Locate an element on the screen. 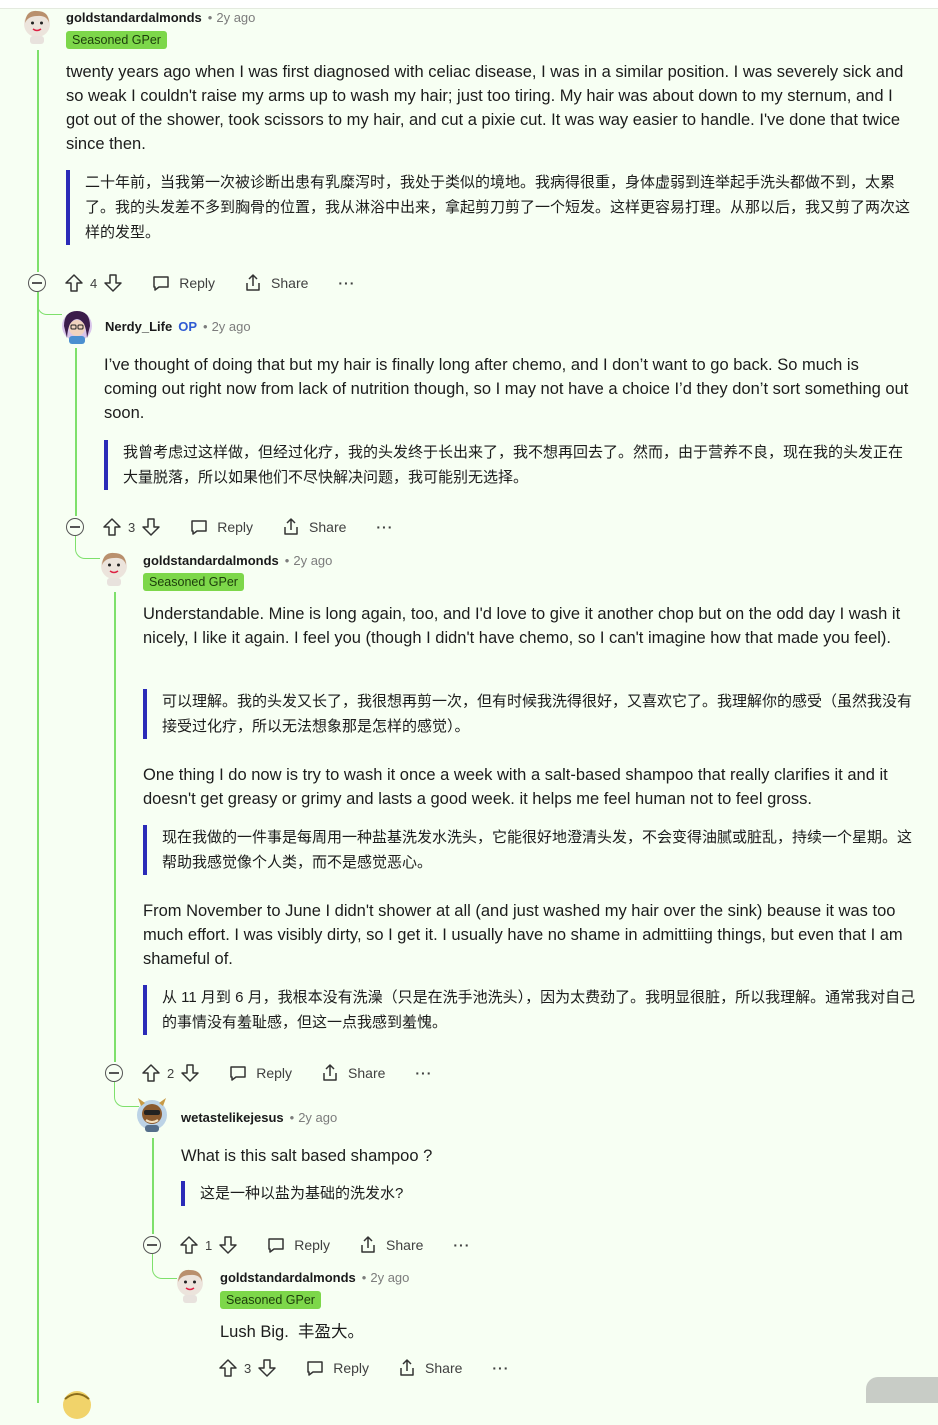 This screenshot has width=938, height=1425. vote-count: 4 is located at coordinates (94, 283).